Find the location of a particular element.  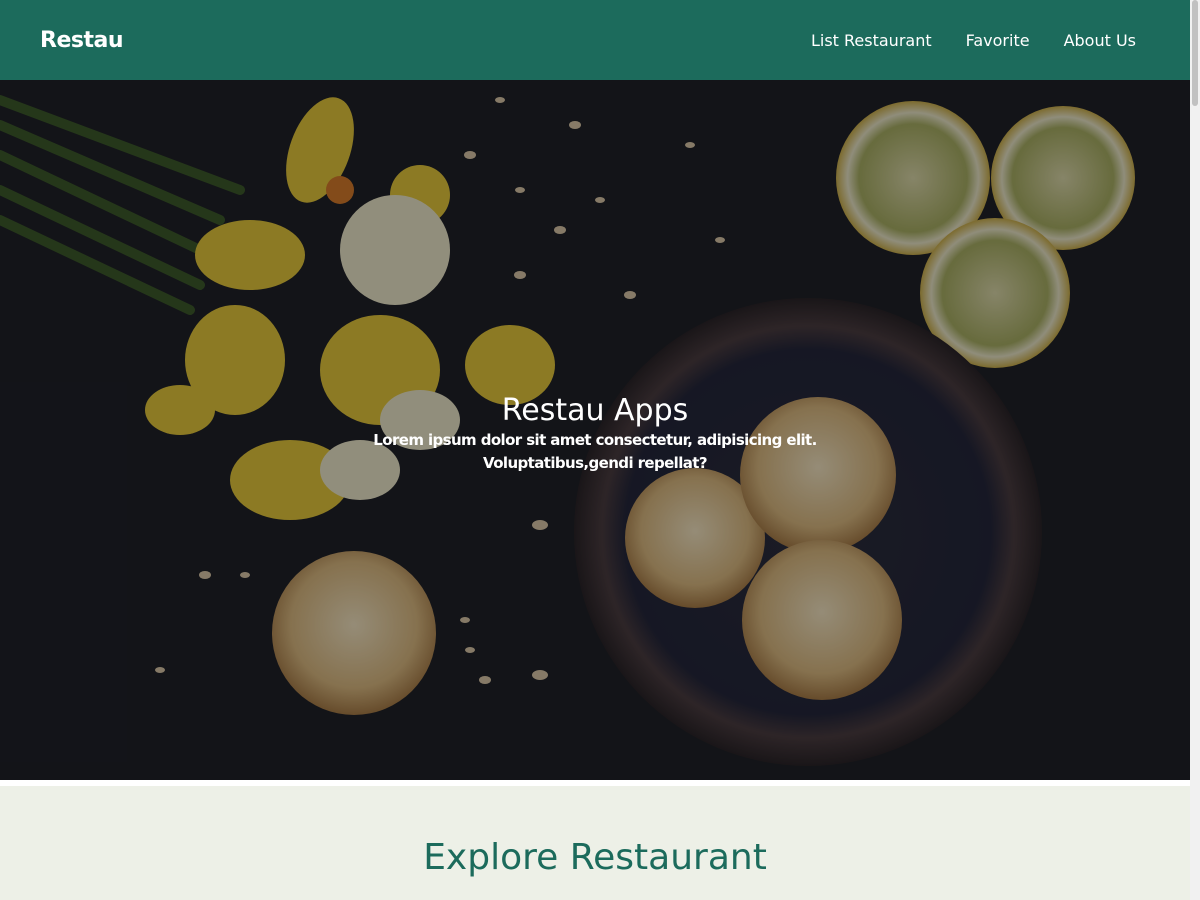

nav-item-favorite: Favorite is located at coordinates (998, 40).